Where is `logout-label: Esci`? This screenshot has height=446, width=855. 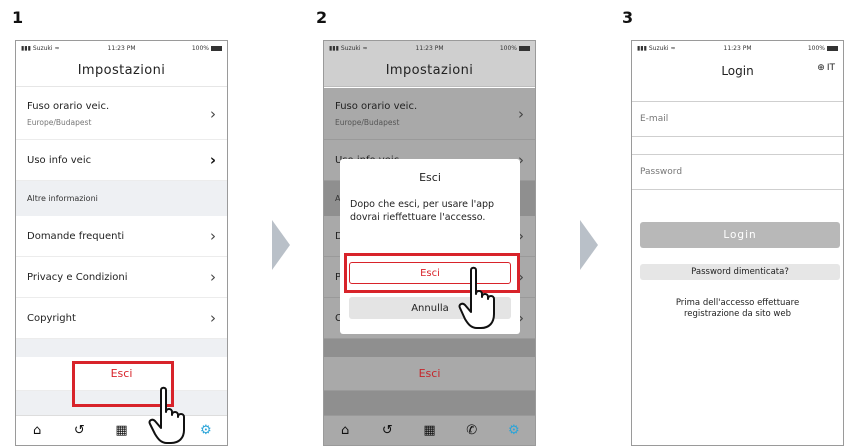 logout-label: Esci is located at coordinates (429, 373).